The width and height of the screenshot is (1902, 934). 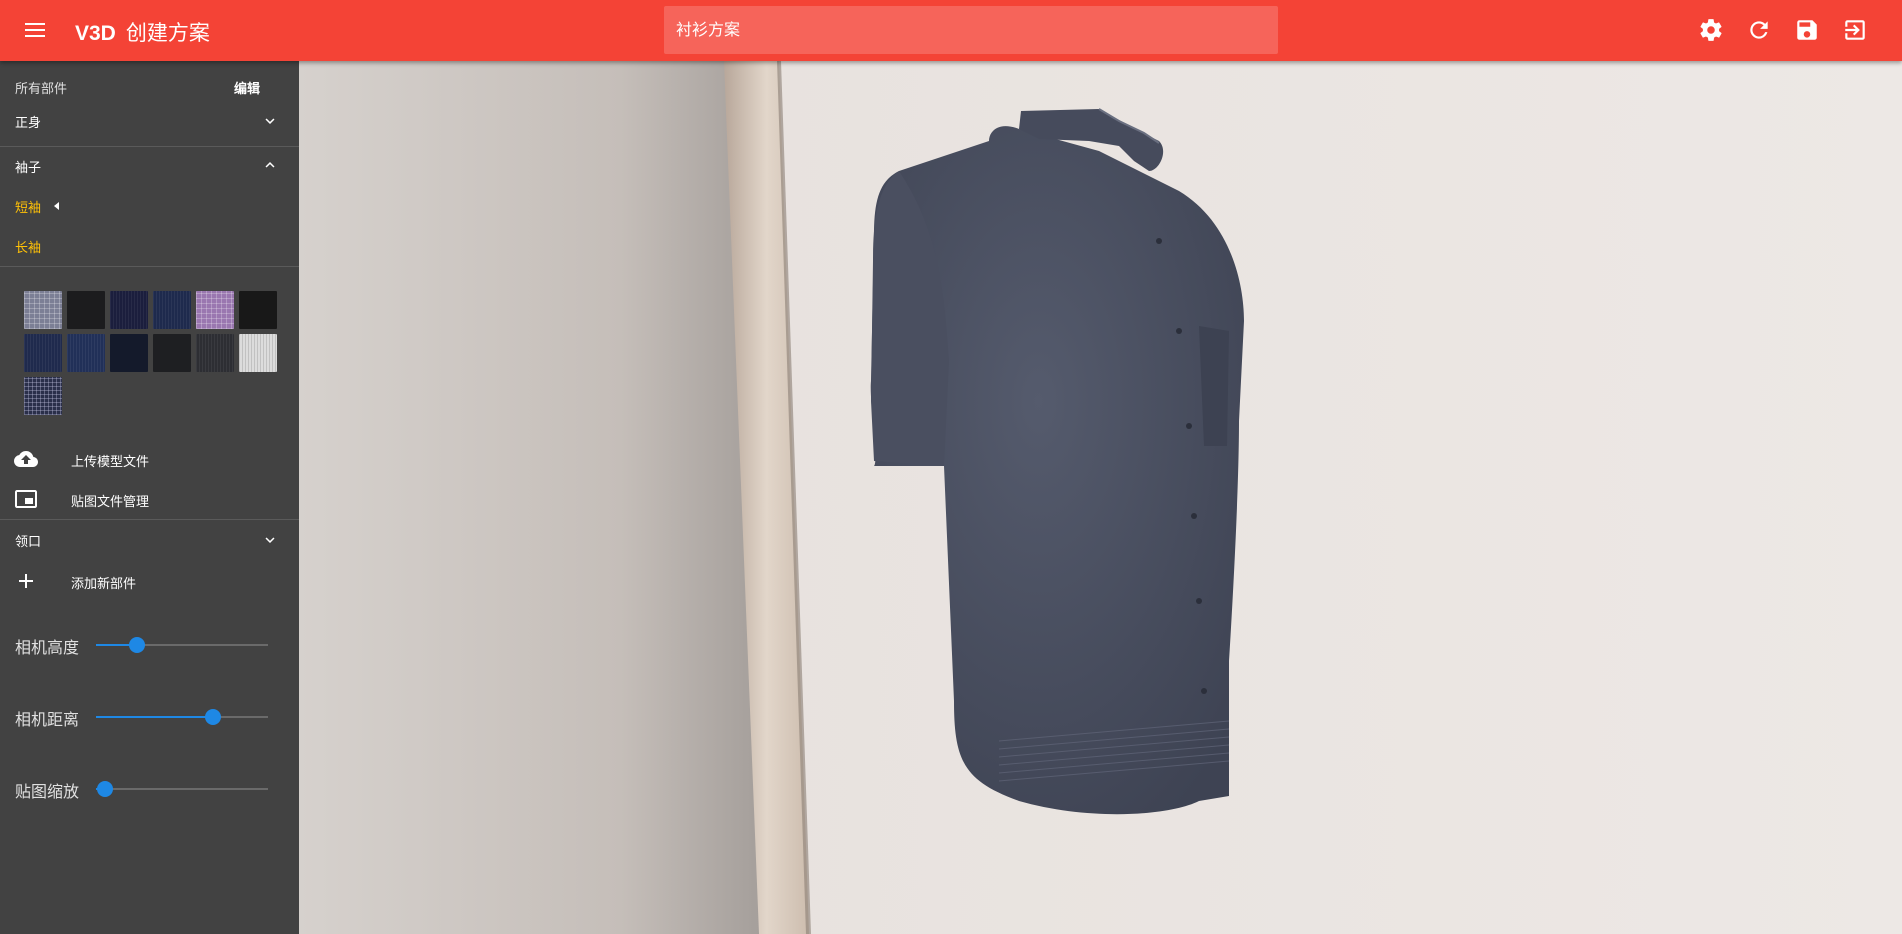 I want to click on slider-label: 贴图缩放, so click(x=47, y=791).